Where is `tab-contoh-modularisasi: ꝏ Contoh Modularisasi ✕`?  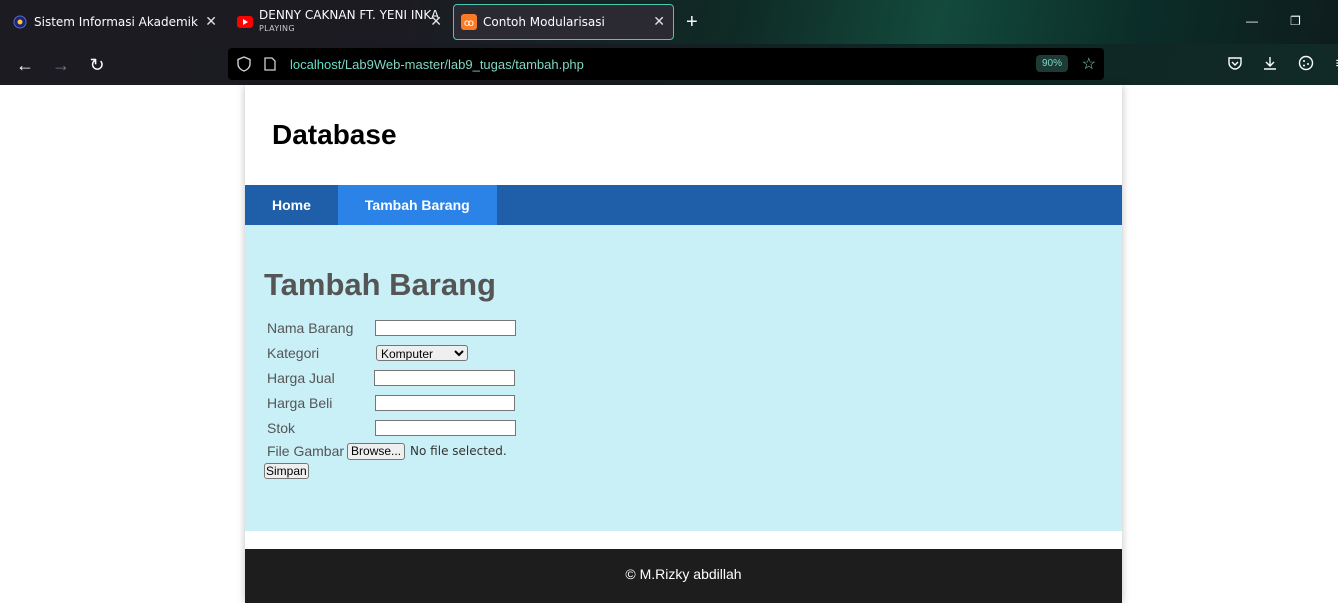
tab-contoh-modularisasi: ꝏ Contoh Modularisasi ✕ is located at coordinates (563, 22).